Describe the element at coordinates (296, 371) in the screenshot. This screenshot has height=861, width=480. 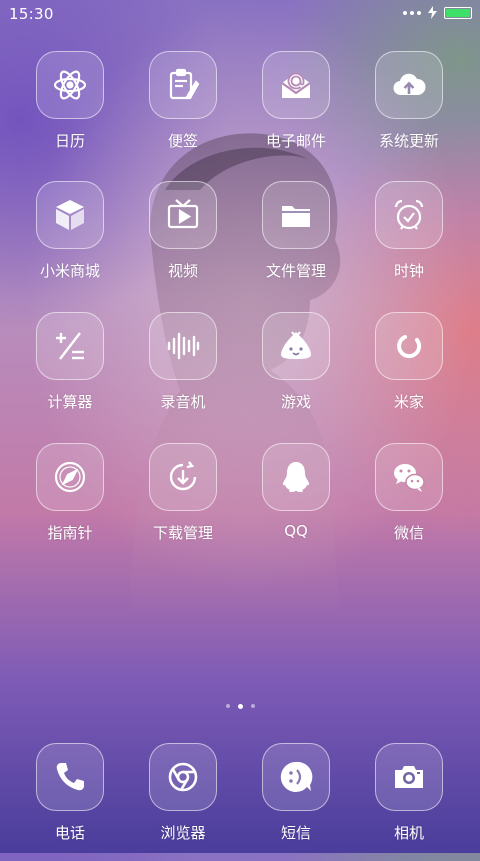
I see `app-games: 游戏` at that location.